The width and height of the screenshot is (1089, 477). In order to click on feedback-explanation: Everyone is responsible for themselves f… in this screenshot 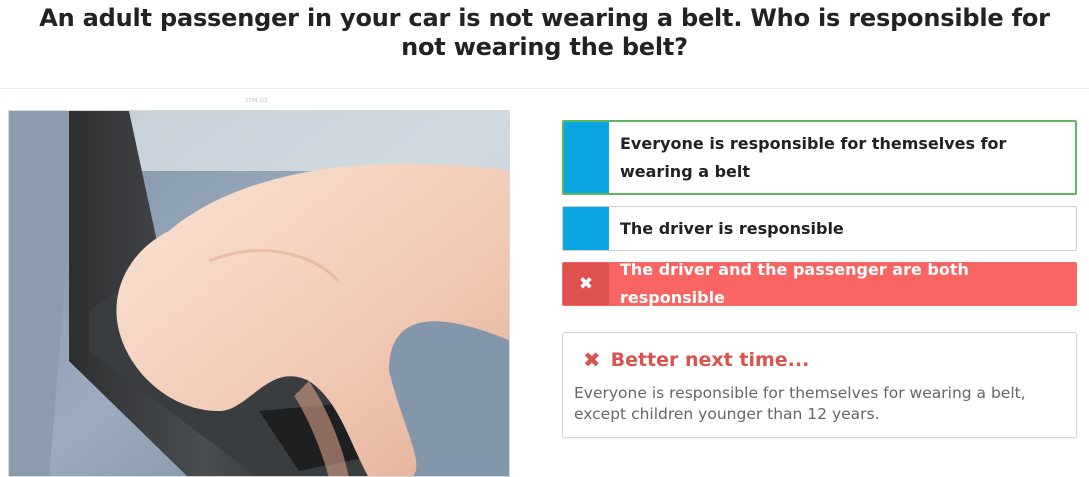, I will do `click(800, 403)`.